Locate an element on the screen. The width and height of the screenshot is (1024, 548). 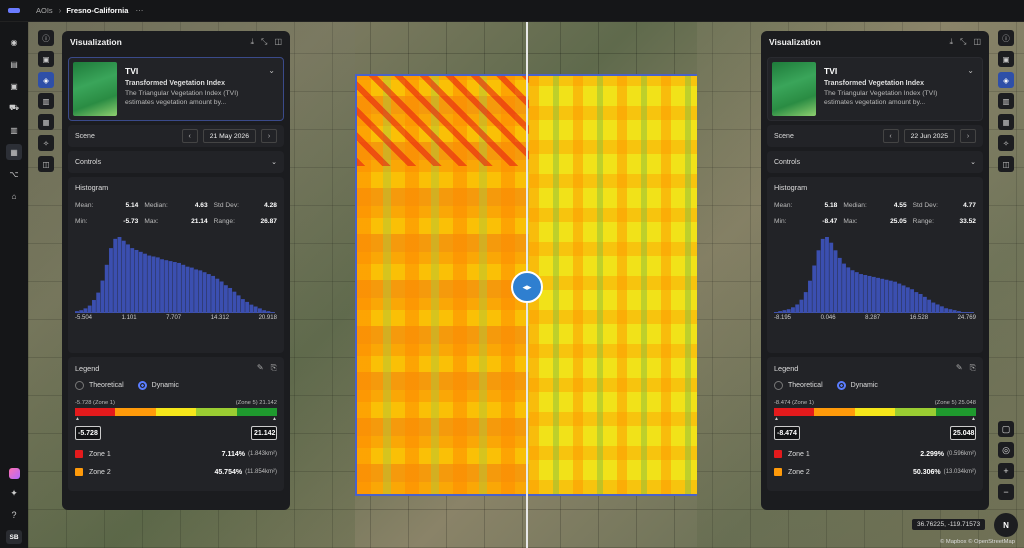
index-title: TVI is located at coordinates (132, 71).